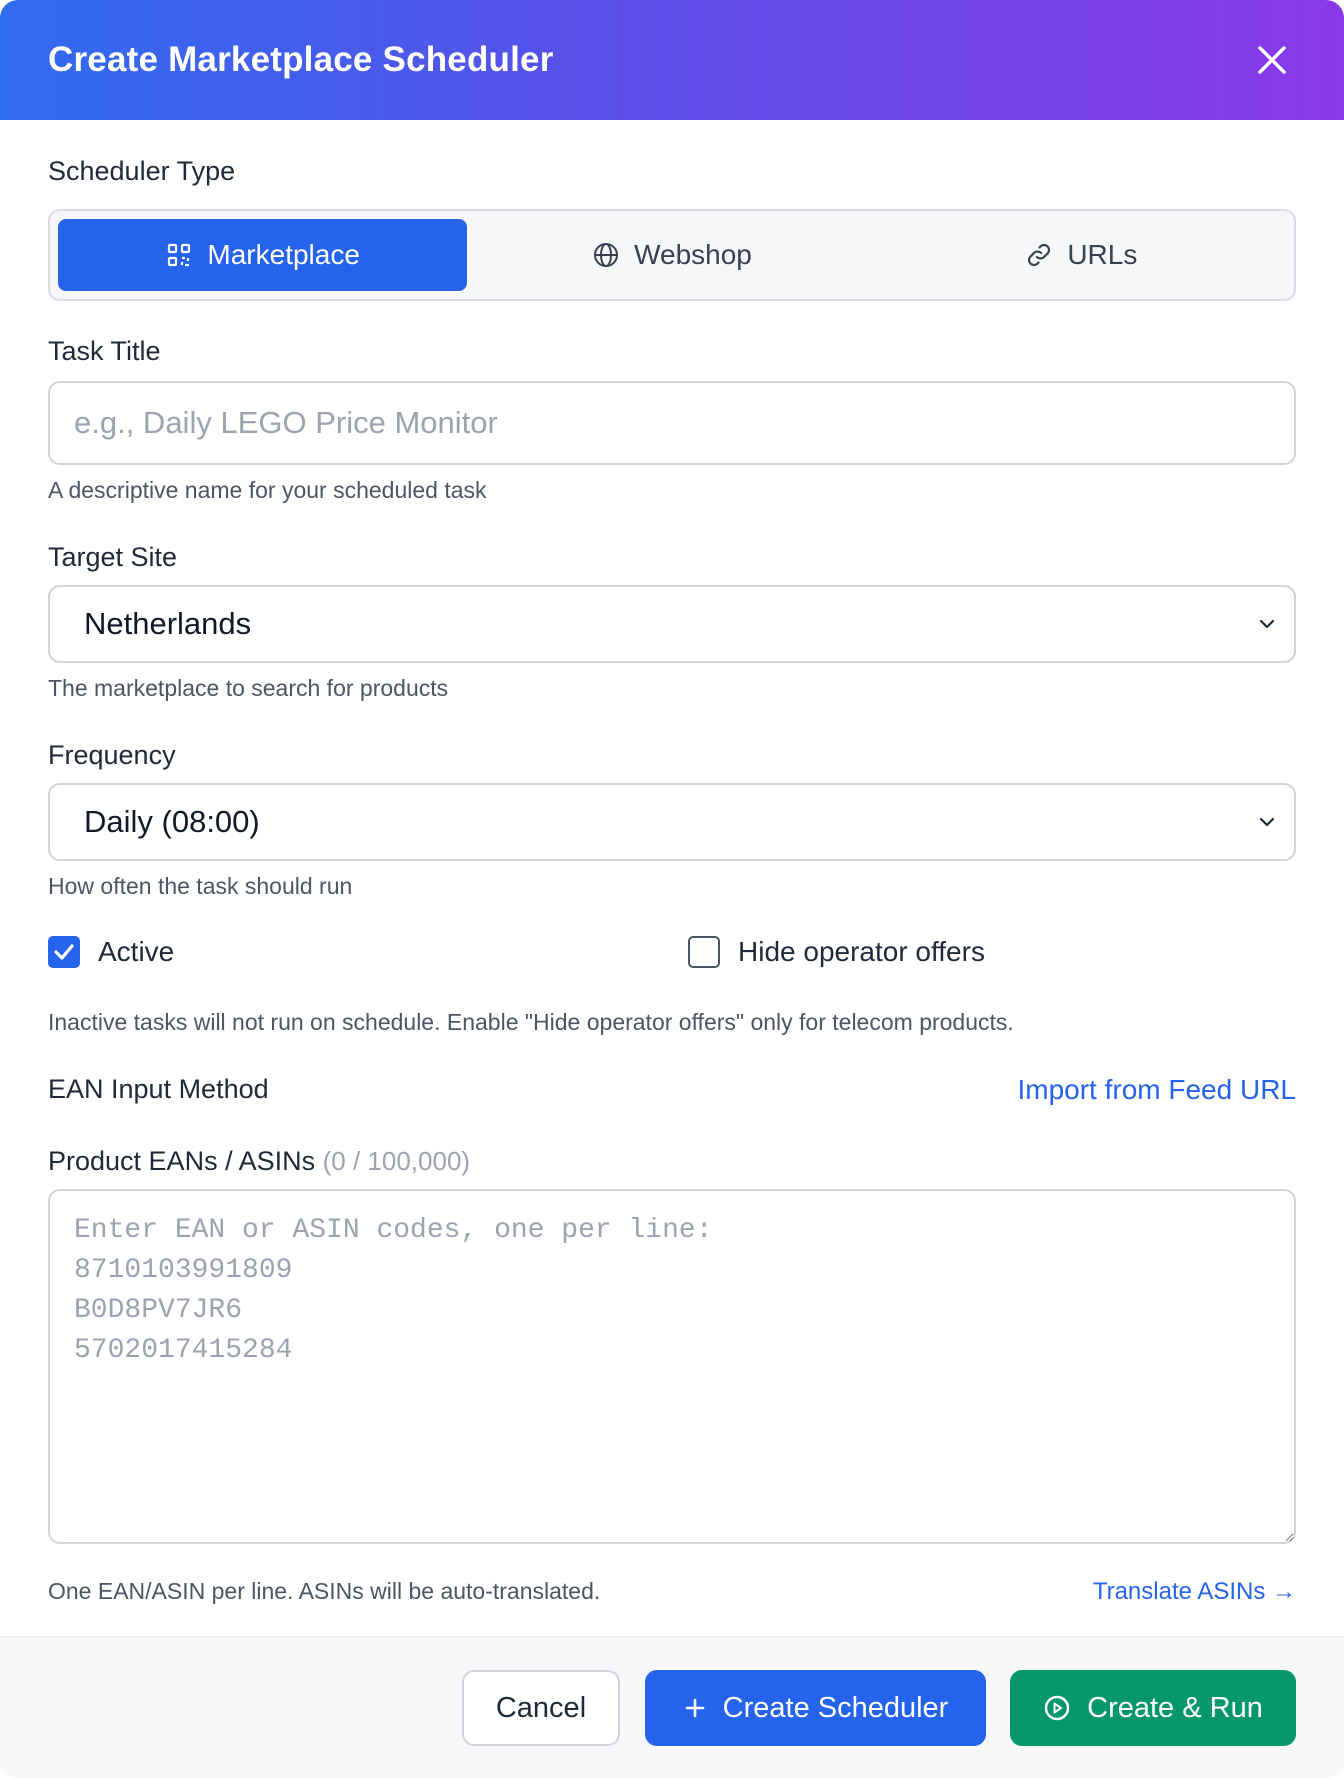  What do you see at coordinates (200, 886) in the screenshot?
I see `frequency-hint: How often the task should run` at bounding box center [200, 886].